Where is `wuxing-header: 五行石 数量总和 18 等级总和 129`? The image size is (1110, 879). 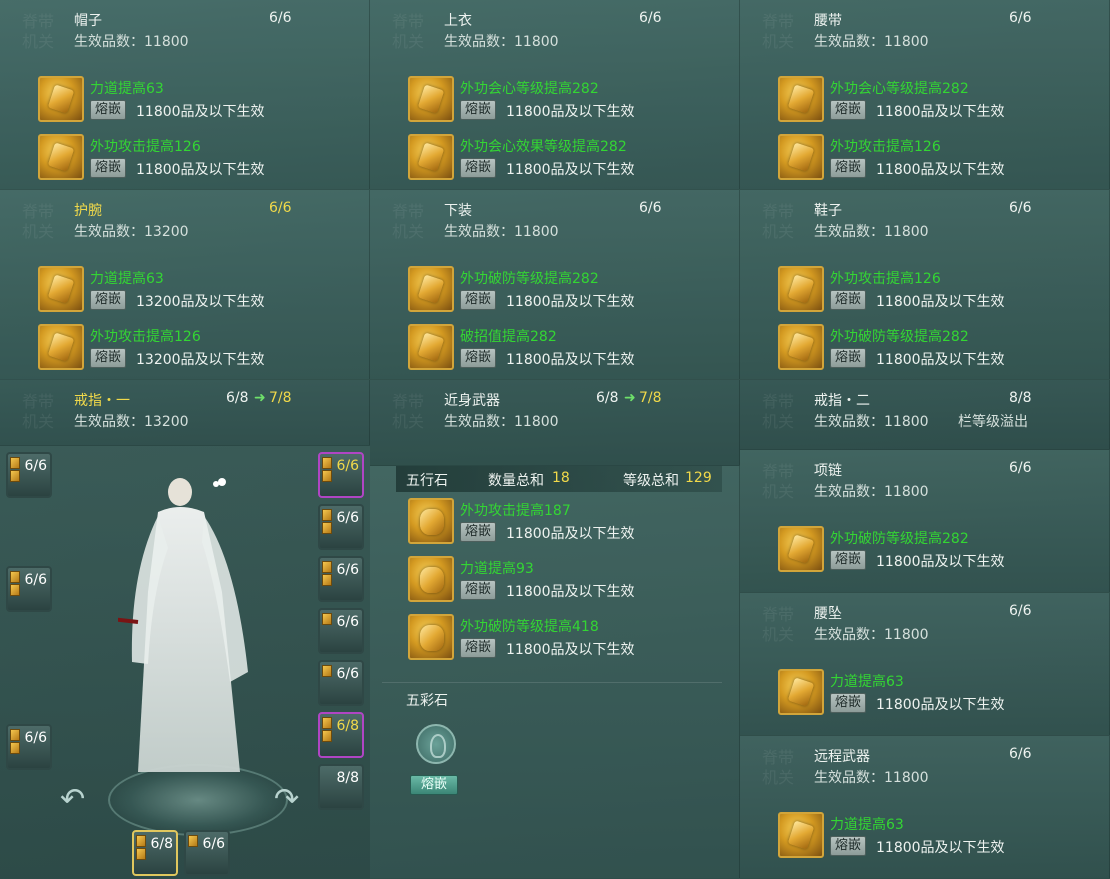 wuxing-header: 五行石 数量总和 18 等级总和 129 is located at coordinates (559, 479).